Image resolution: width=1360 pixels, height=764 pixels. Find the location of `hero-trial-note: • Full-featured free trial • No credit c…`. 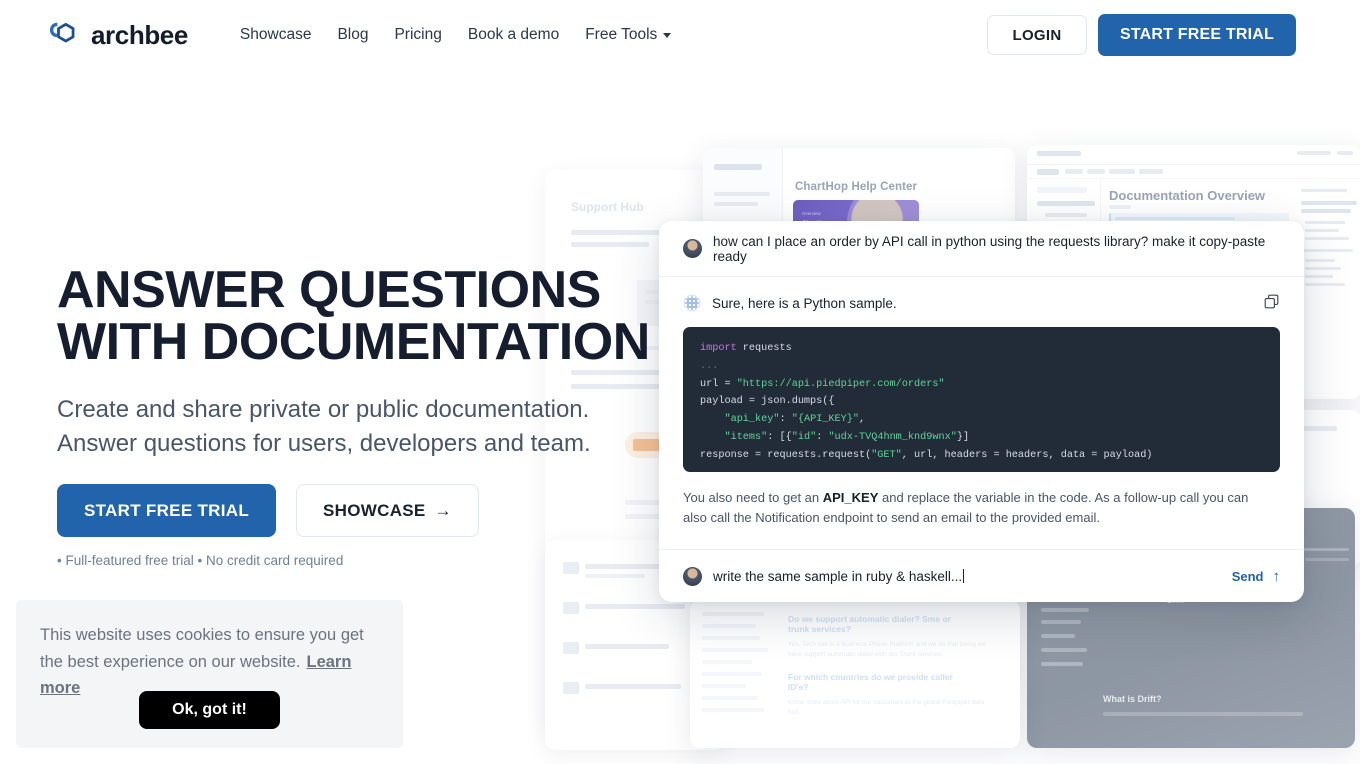

hero-trial-note: • Full-featured free trial • No credit c… is located at coordinates (200, 560).